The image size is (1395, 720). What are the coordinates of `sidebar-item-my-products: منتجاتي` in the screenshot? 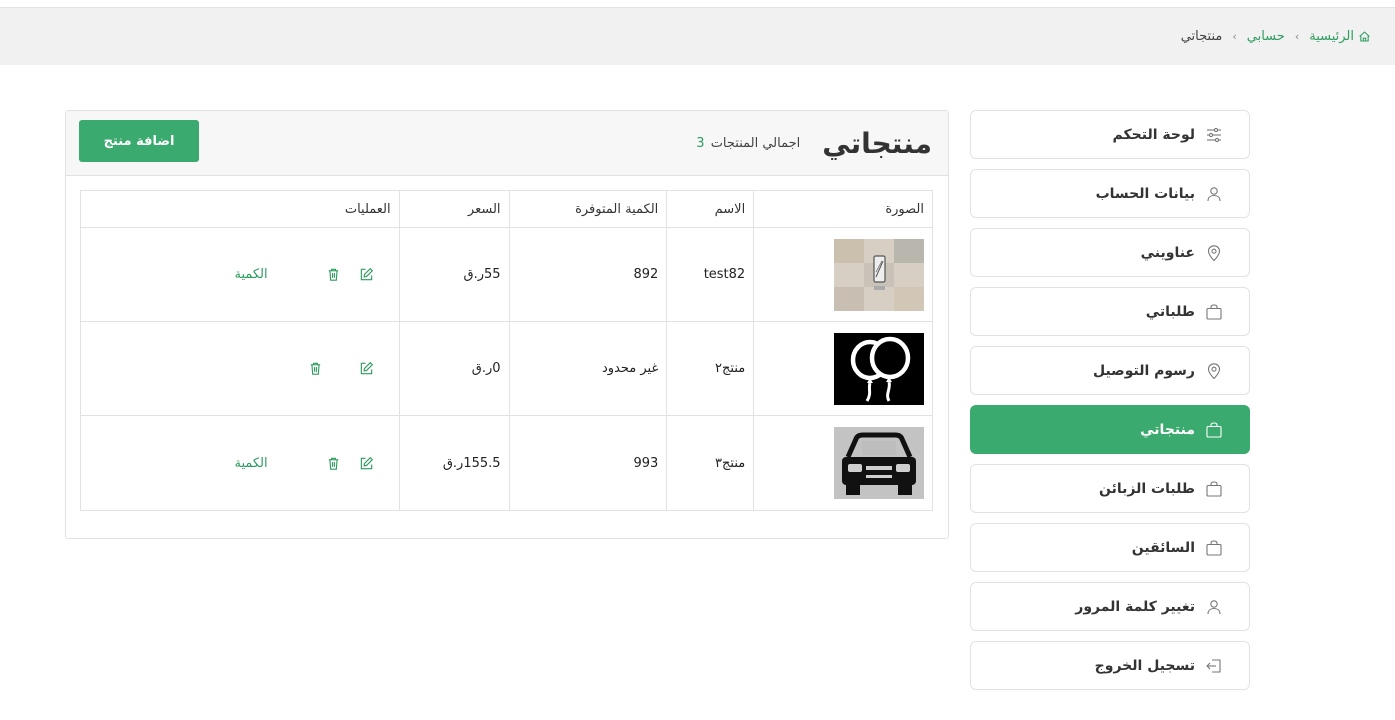 It's located at (1110, 429).